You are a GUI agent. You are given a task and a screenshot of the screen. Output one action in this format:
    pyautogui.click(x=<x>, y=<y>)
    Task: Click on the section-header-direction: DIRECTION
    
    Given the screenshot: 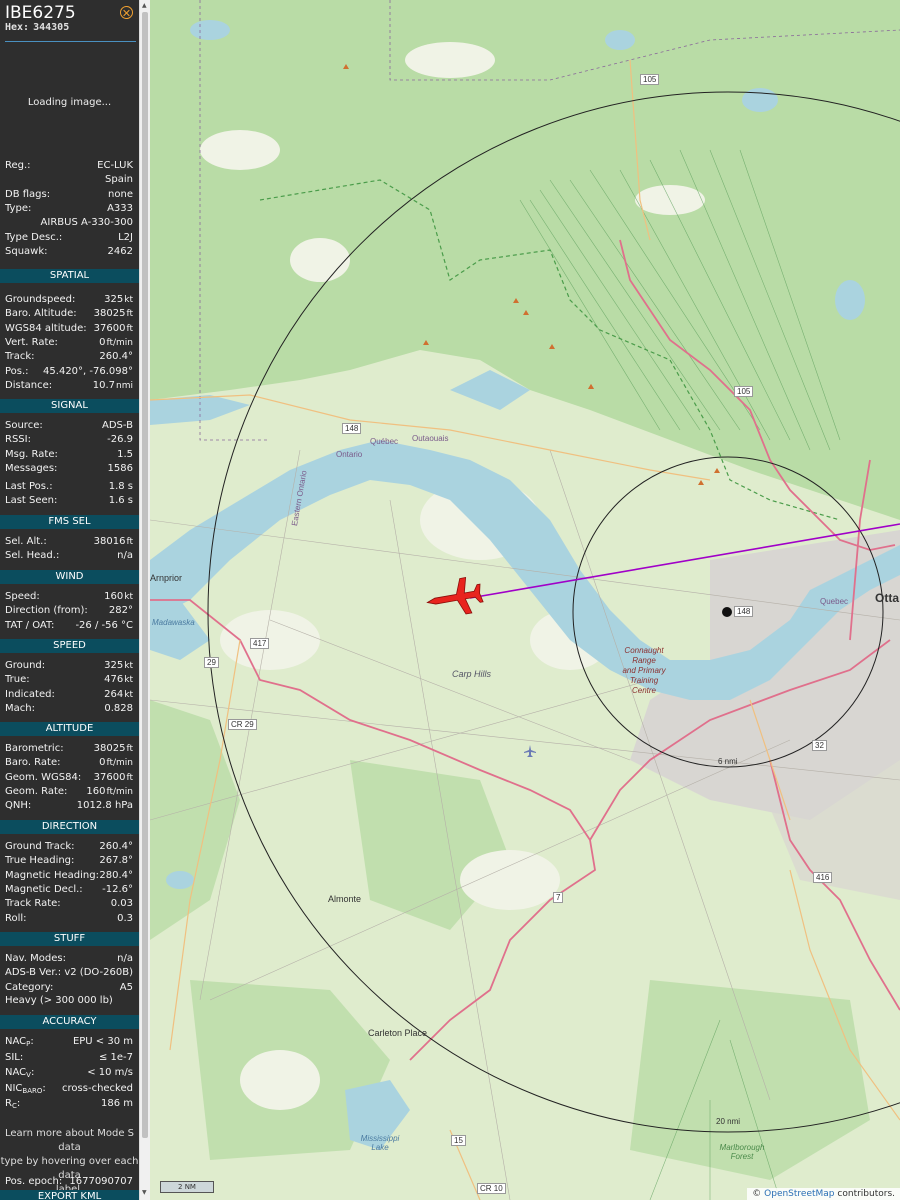 What is the action you would take?
    pyautogui.click(x=69, y=827)
    